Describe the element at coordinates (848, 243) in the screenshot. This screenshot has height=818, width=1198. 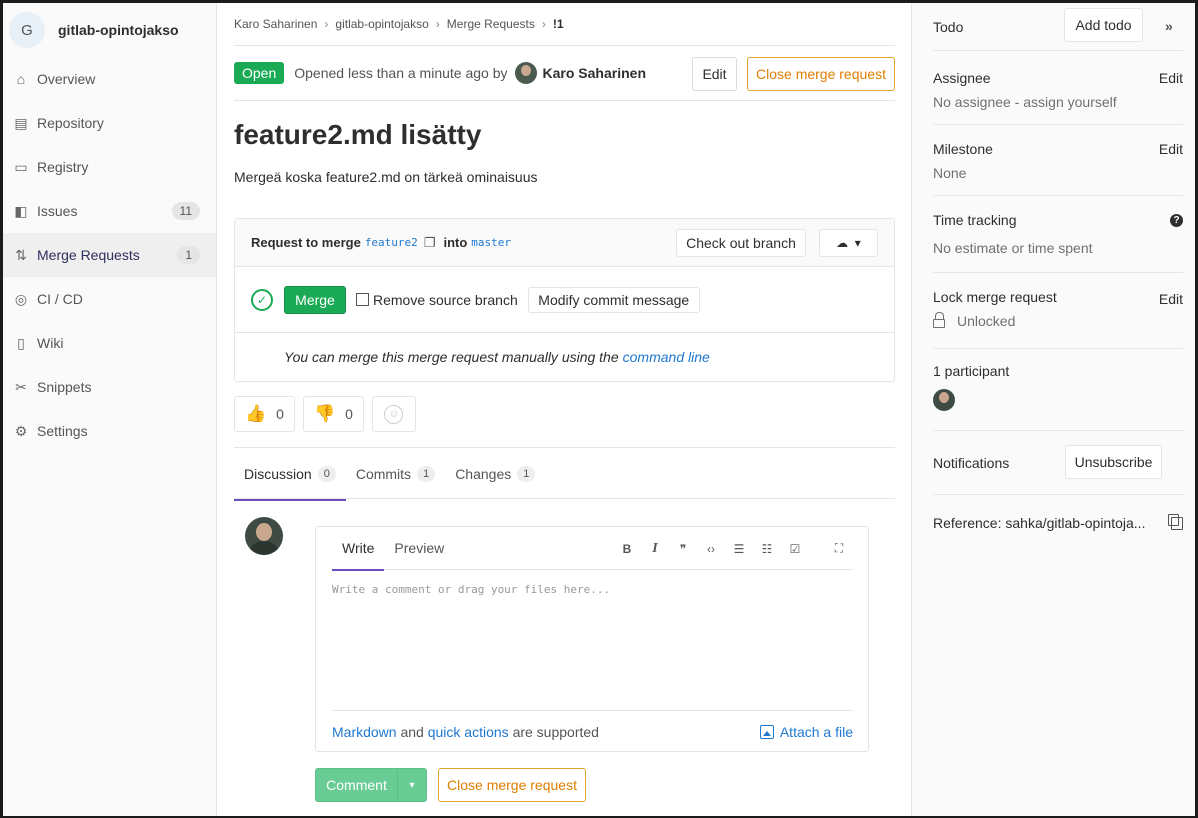
I see `download-dropdown-button: ☁ ▾` at that location.